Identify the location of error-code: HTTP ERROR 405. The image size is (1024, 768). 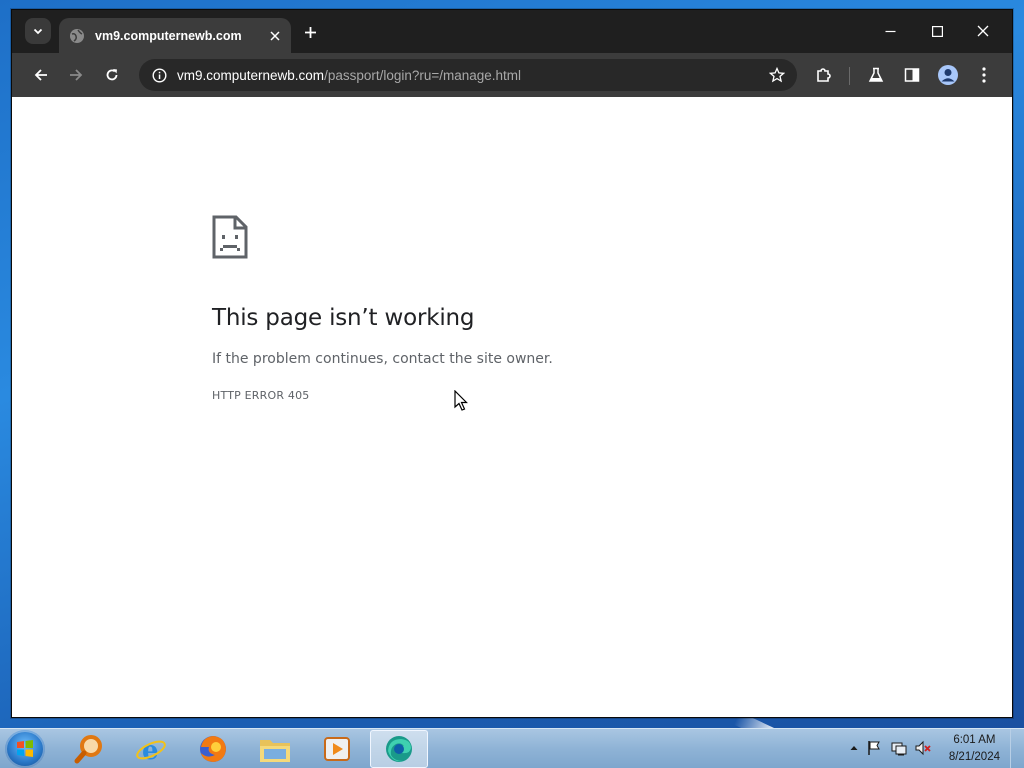
(261, 395).